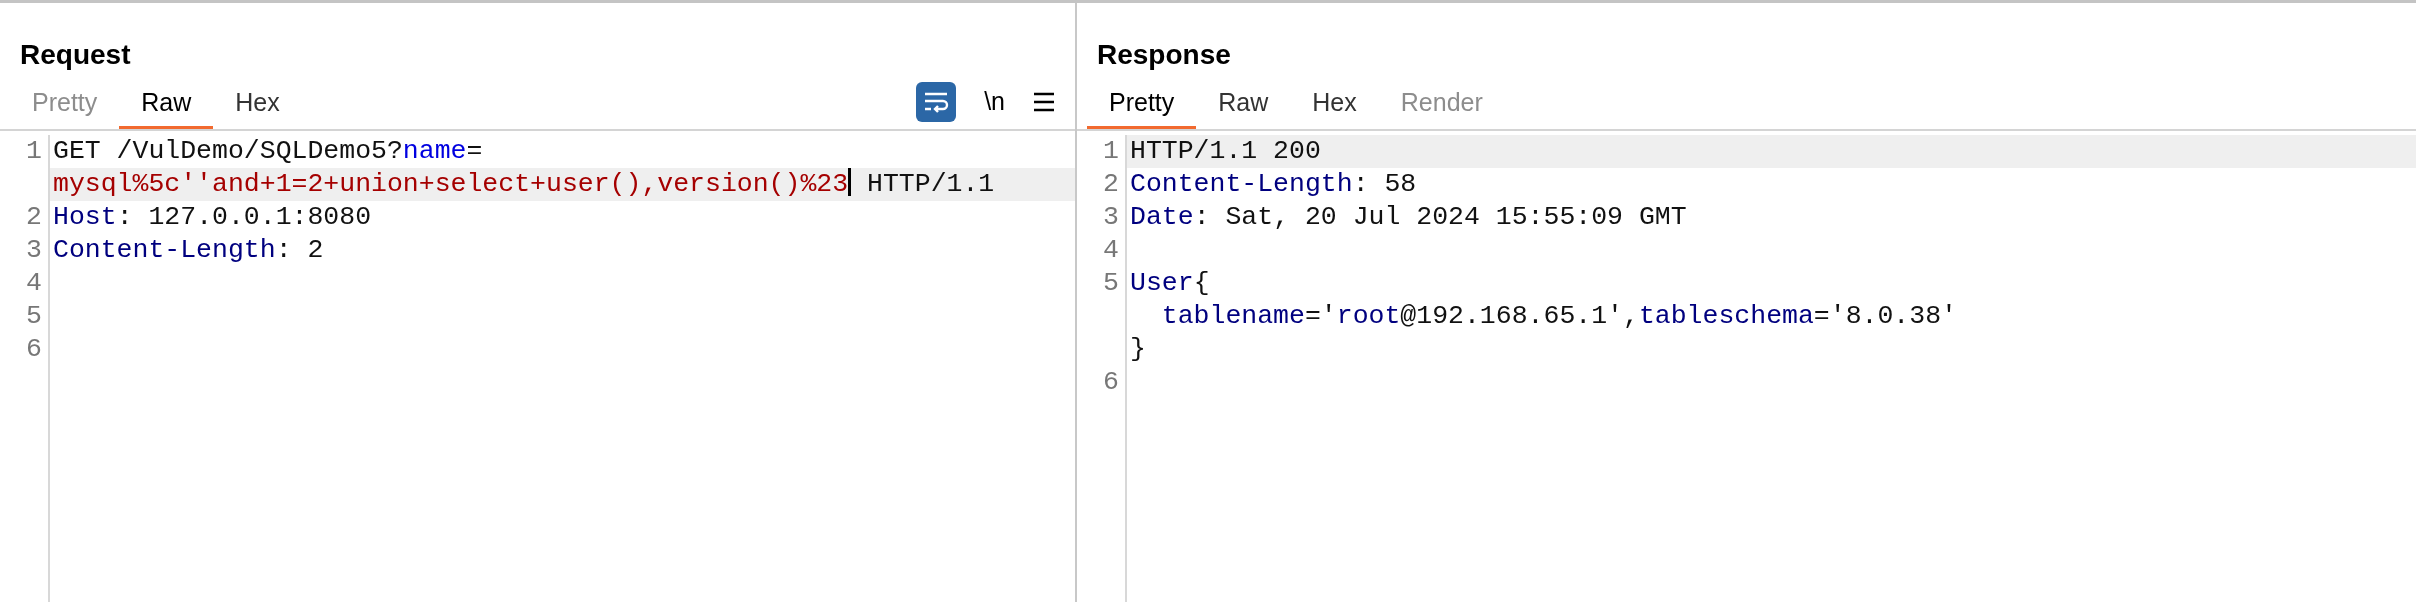  Describe the element at coordinates (1142, 104) in the screenshot. I see `tab: Pretty` at that location.